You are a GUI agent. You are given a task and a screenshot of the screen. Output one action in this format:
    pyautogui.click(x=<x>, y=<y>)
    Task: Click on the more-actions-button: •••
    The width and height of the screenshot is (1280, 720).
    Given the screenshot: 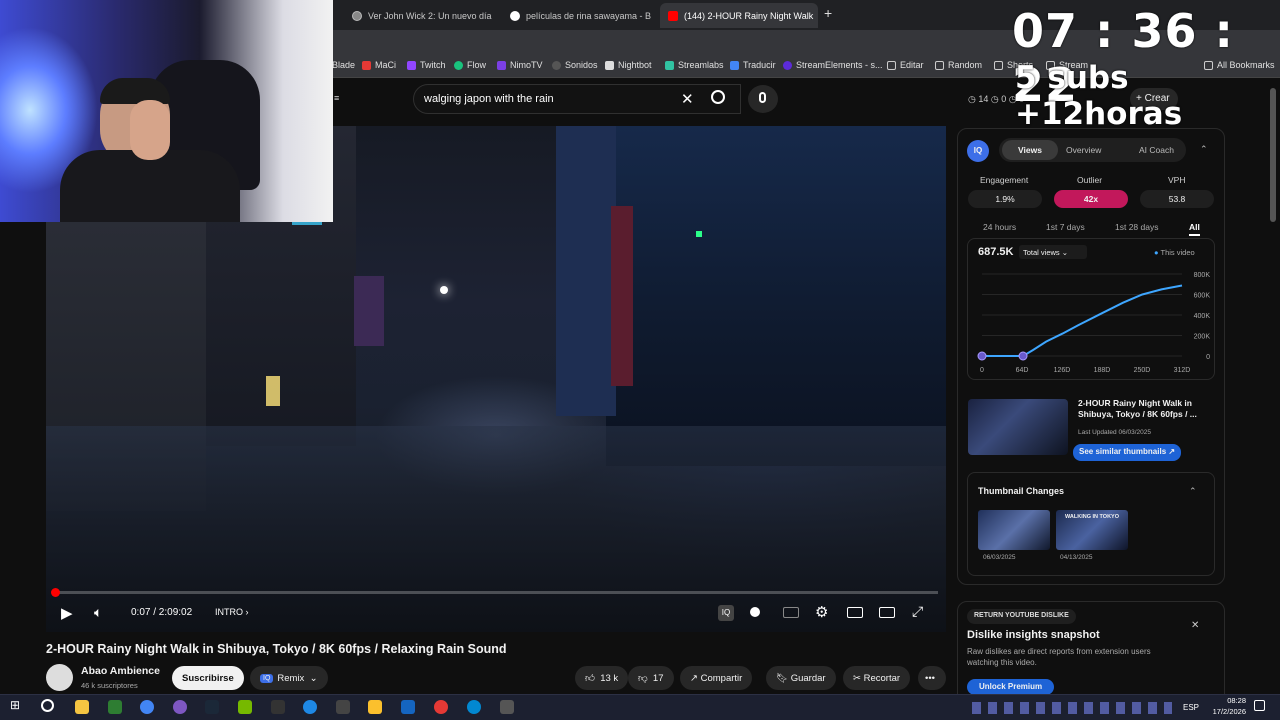 What is the action you would take?
    pyautogui.click(x=932, y=678)
    